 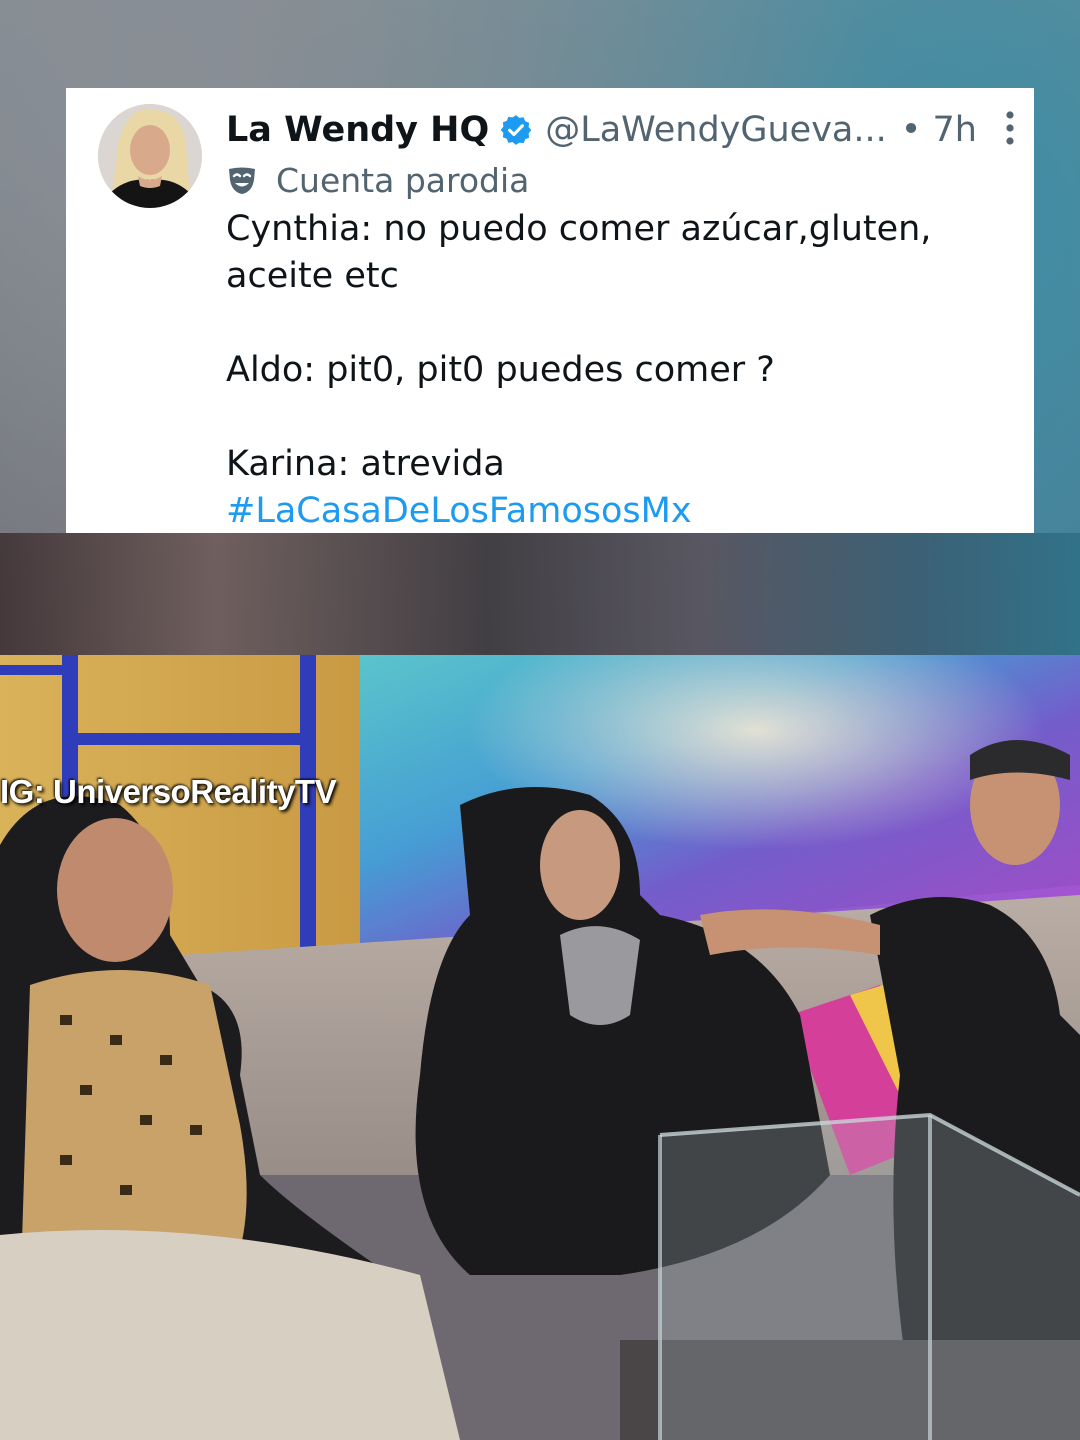 I want to click on tweet-line: Cynthia: no puedo comer azúcar,gluten,, so click(x=579, y=229).